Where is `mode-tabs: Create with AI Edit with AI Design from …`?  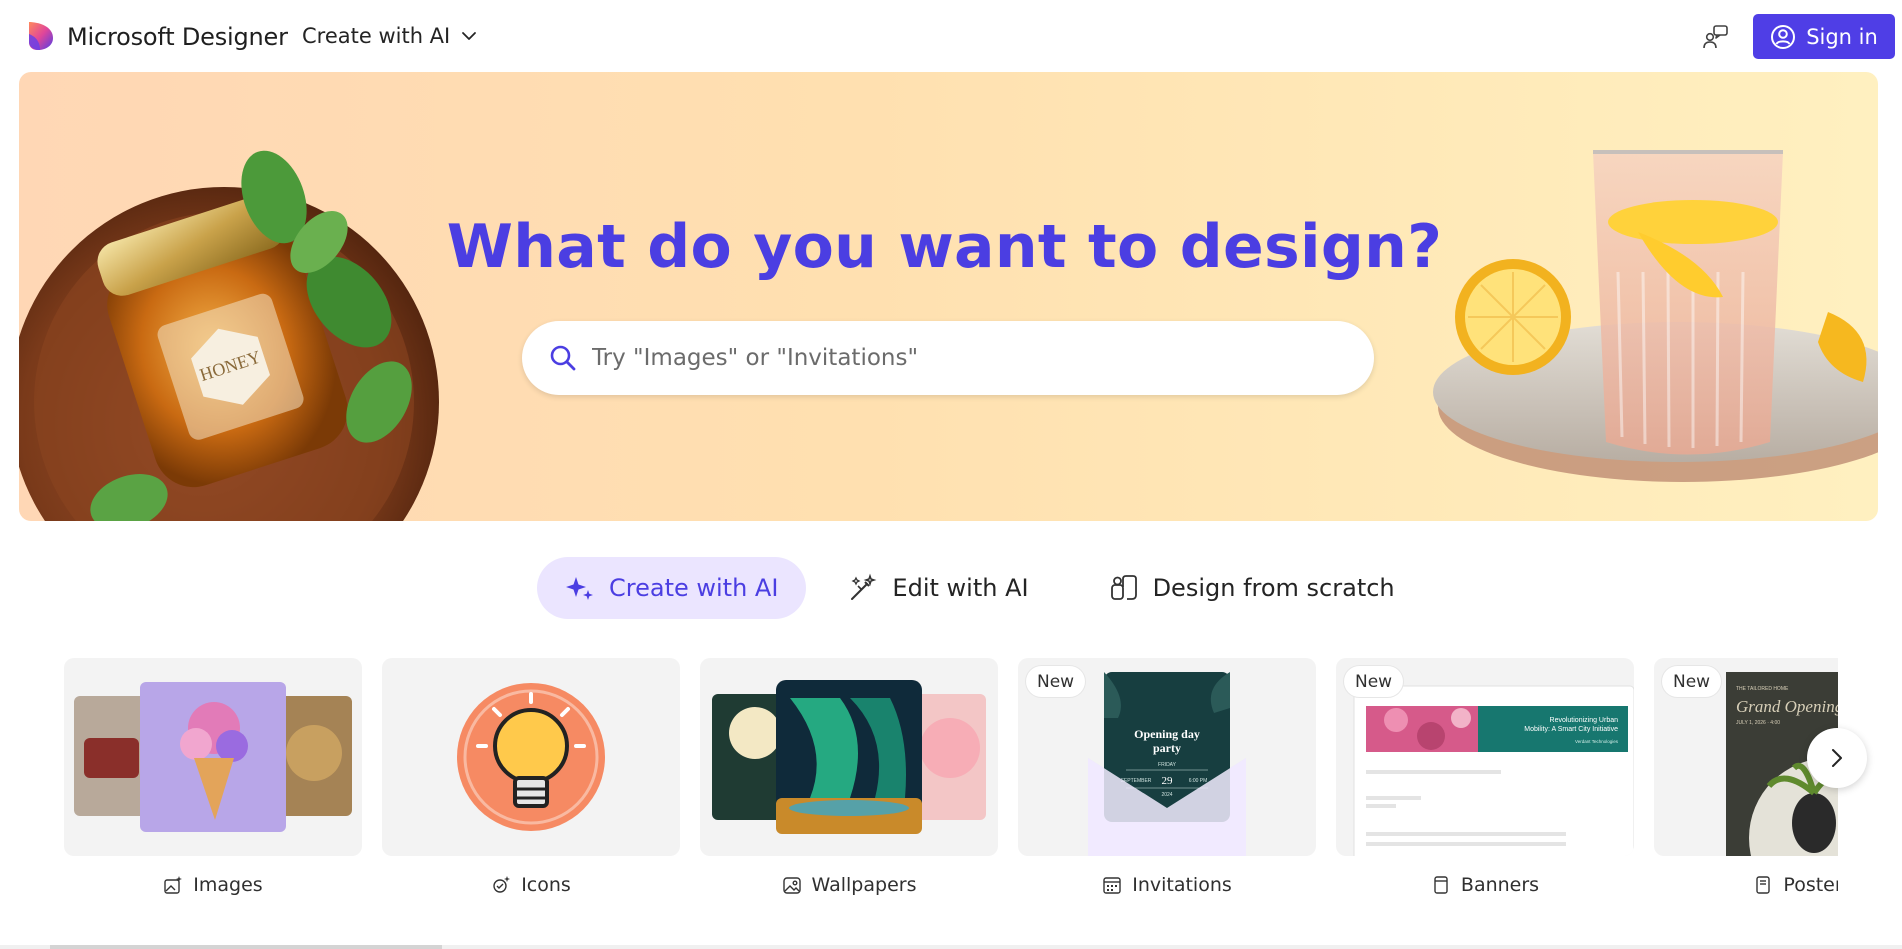
mode-tabs: Create with AI Edit with AI Design from … is located at coordinates (980, 588).